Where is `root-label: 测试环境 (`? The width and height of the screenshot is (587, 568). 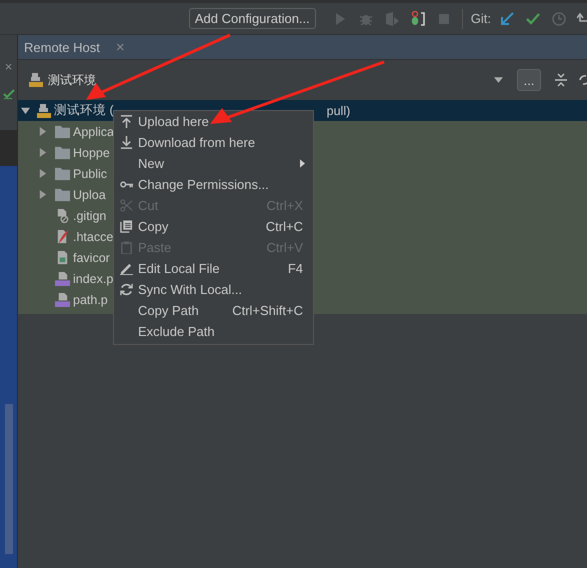
root-label: 测试环境 ( is located at coordinates (84, 110).